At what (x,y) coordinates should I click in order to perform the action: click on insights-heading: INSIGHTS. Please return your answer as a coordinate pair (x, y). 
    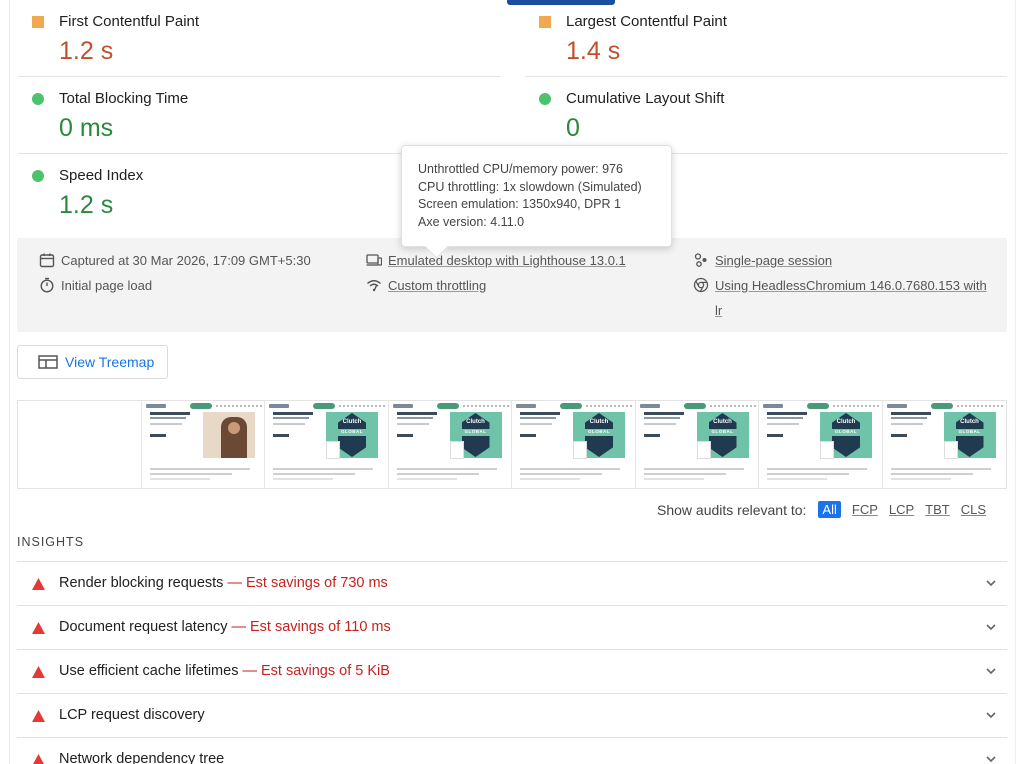
    Looking at the image, I should click on (51, 542).